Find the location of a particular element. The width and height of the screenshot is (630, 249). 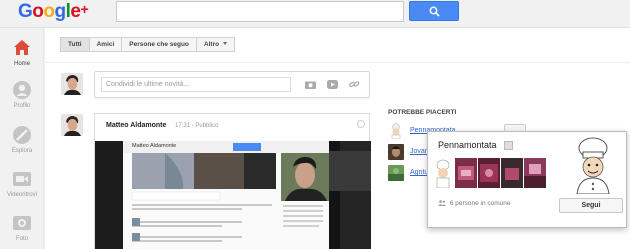

nav-label: Videoritrovi is located at coordinates (22, 195).